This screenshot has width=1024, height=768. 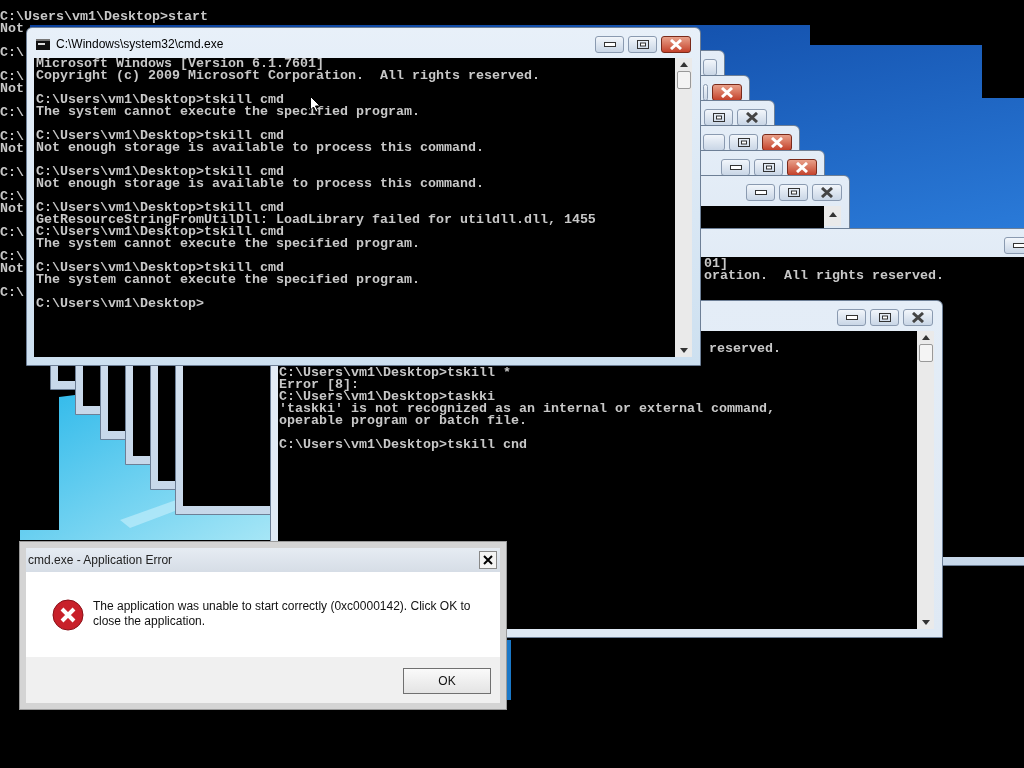 I want to click on console-line: Microsoft Windows [Version 6.1.7601], so click(x=180, y=64).